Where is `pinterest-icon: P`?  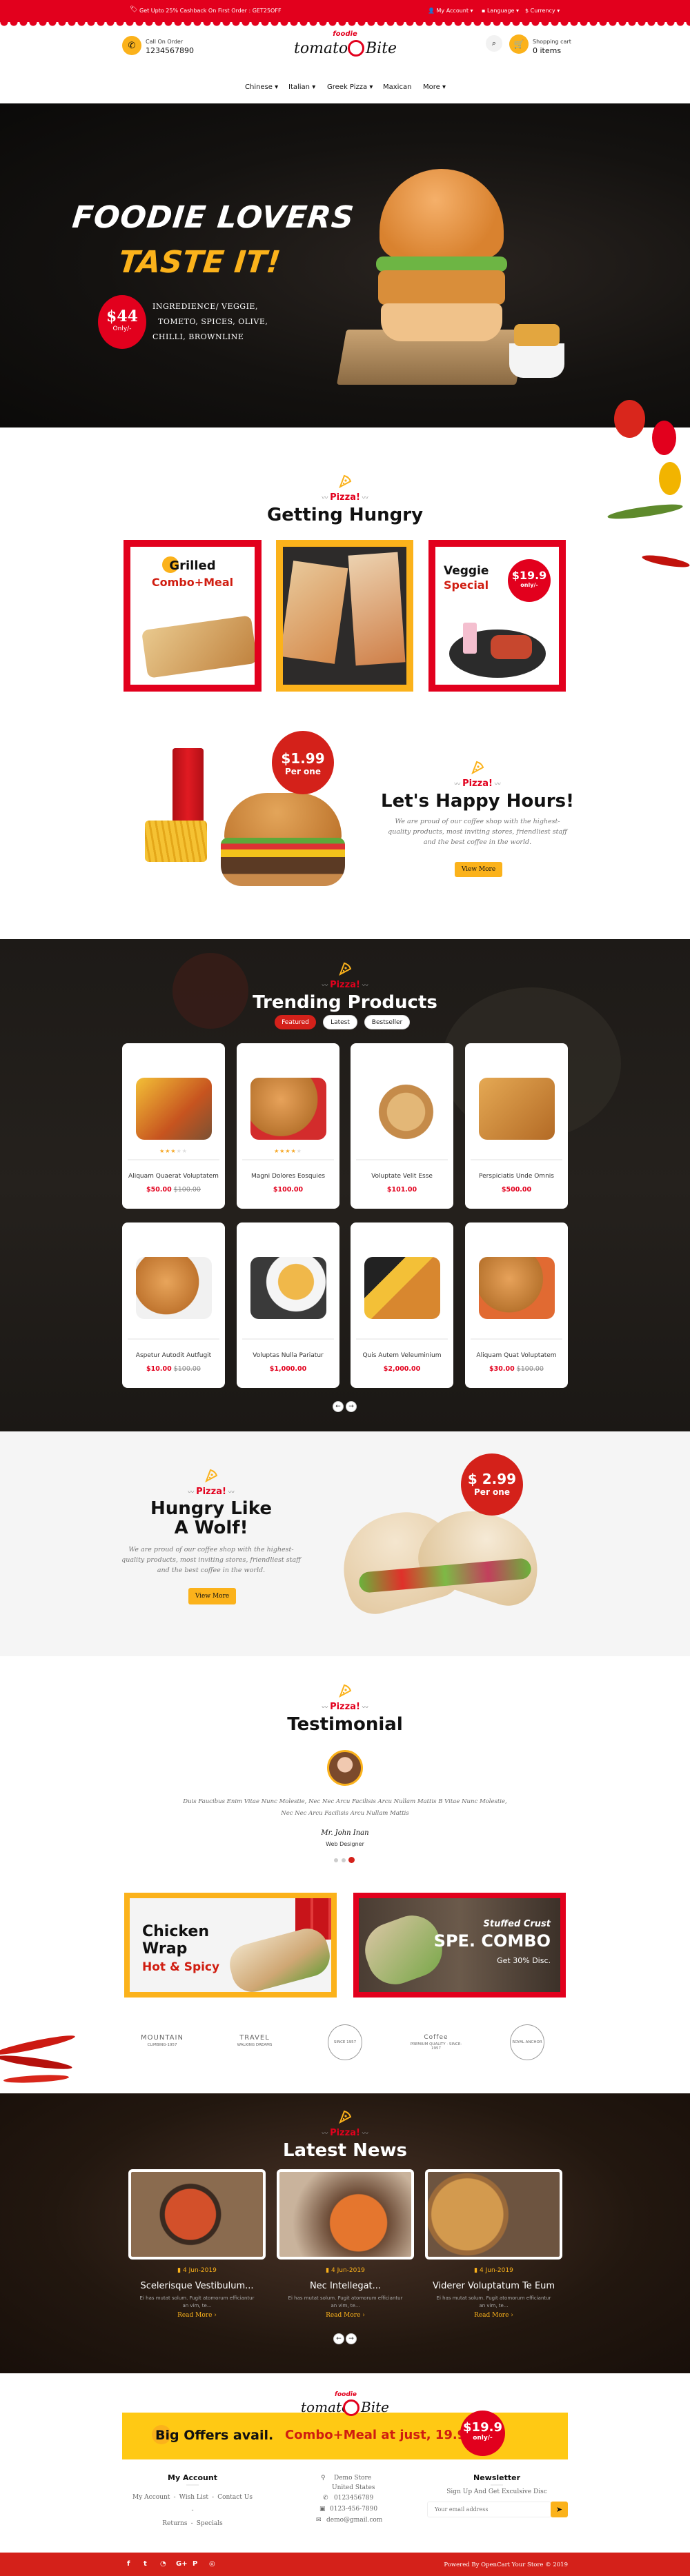 pinterest-icon: P is located at coordinates (195, 2564).